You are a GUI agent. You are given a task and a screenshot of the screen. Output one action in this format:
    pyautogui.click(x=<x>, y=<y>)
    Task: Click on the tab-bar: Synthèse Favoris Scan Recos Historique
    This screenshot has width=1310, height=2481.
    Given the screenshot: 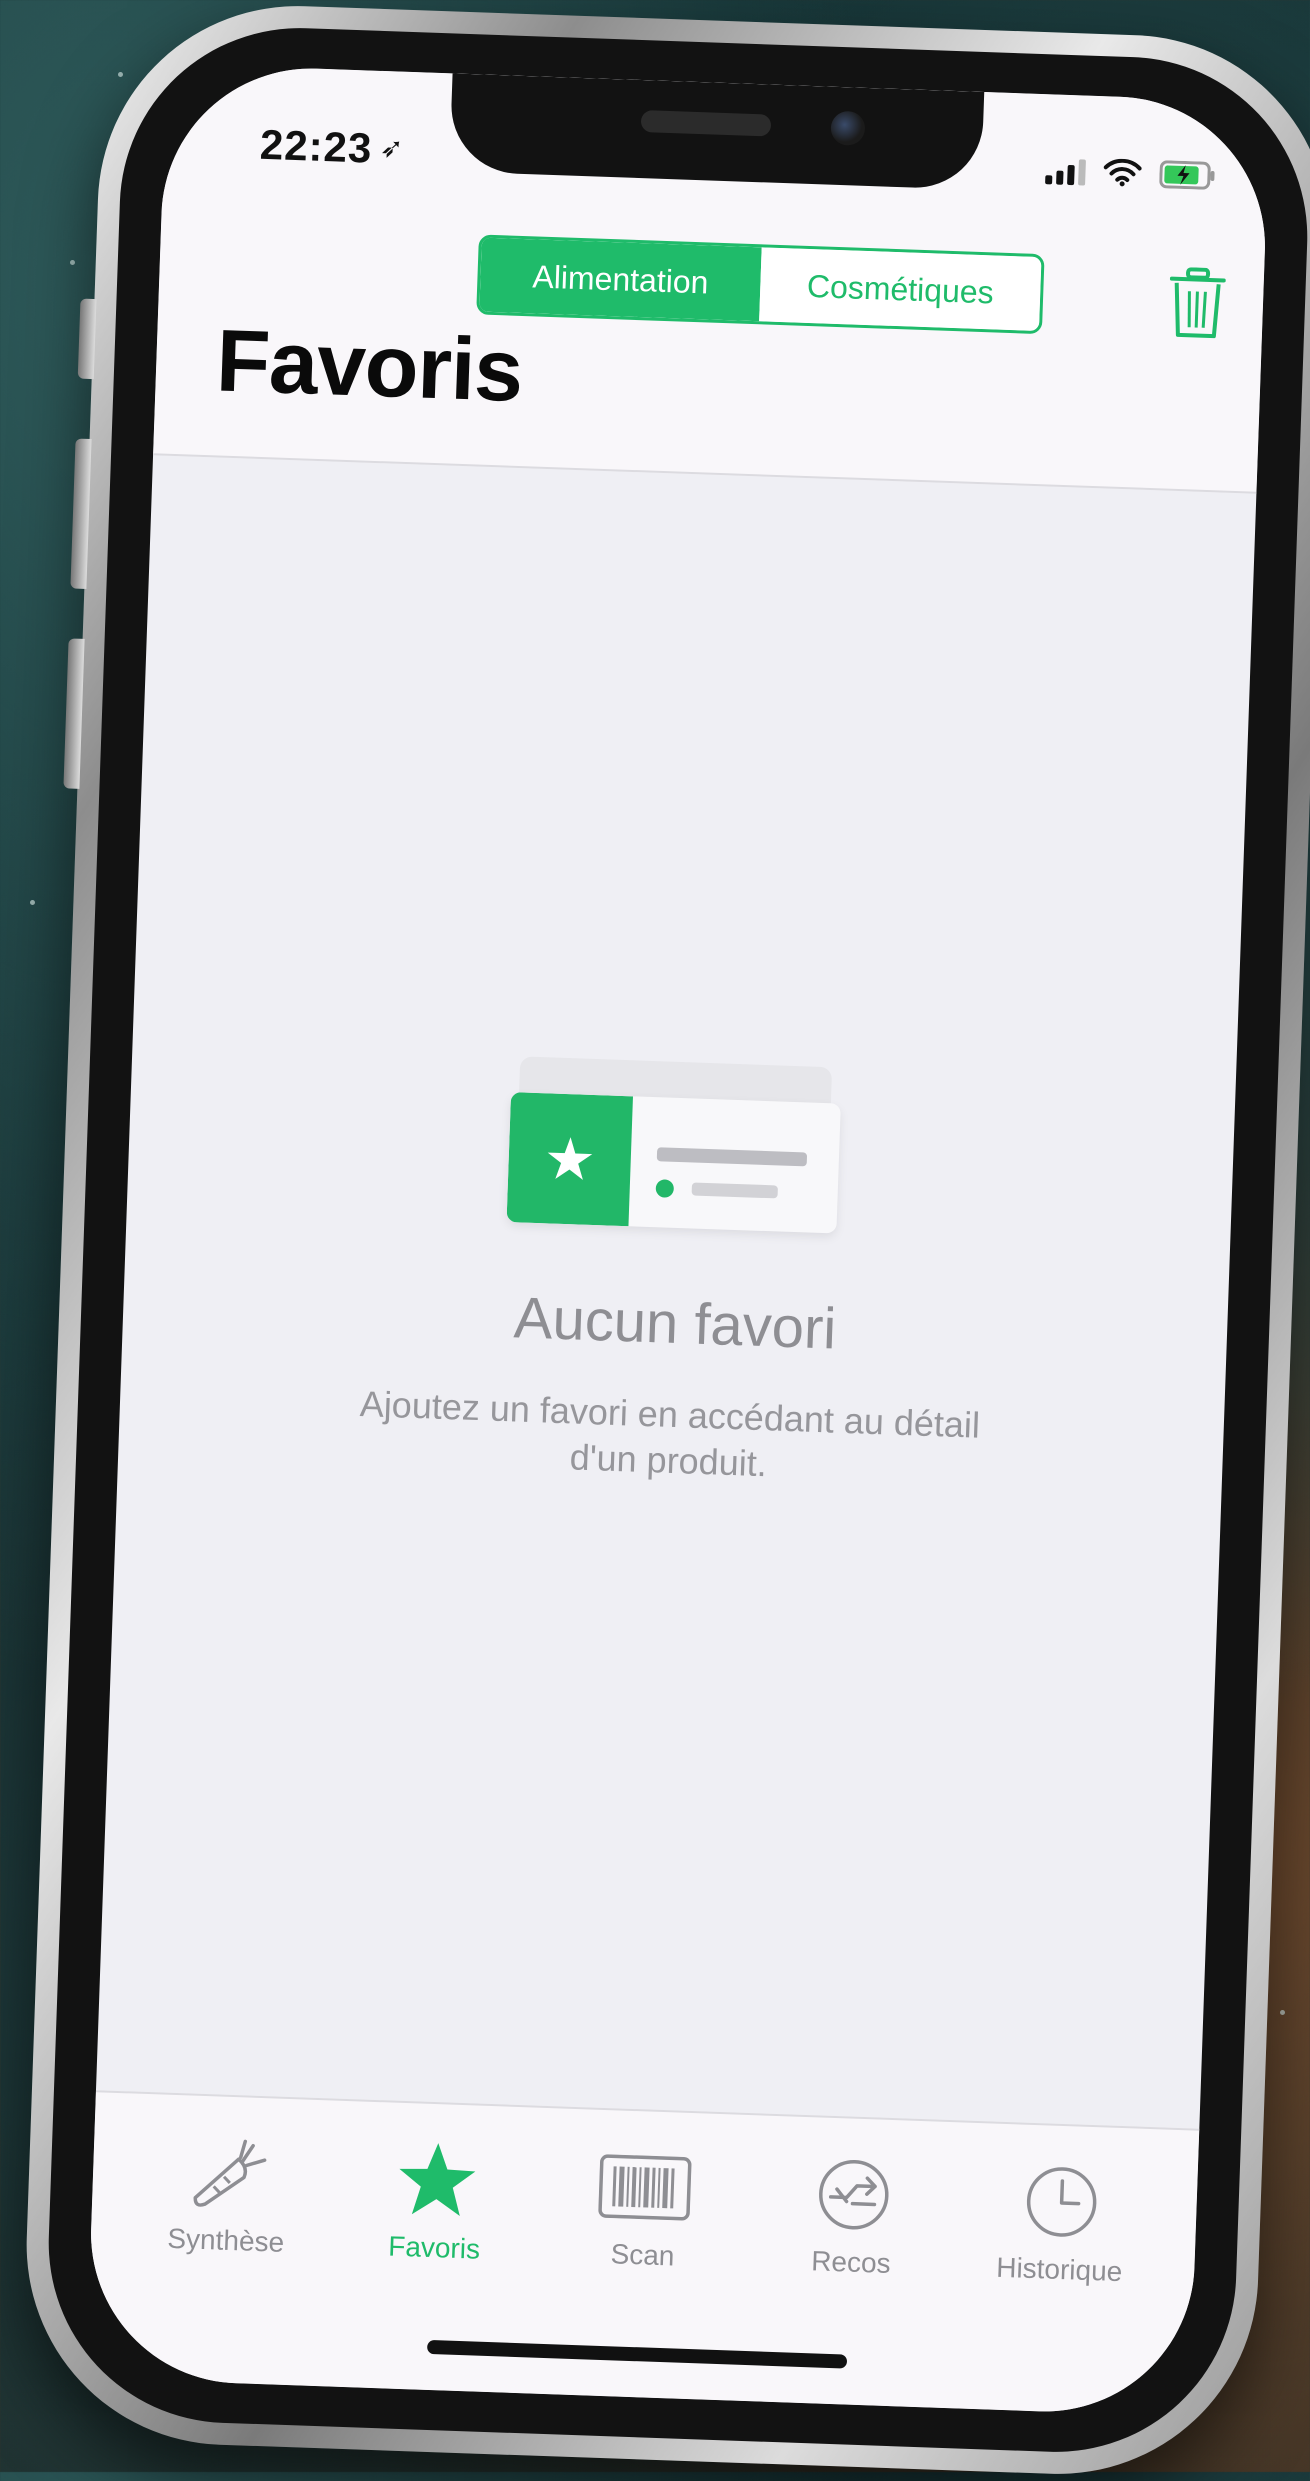 What is the action you would take?
    pyautogui.click(x=642, y=2253)
    